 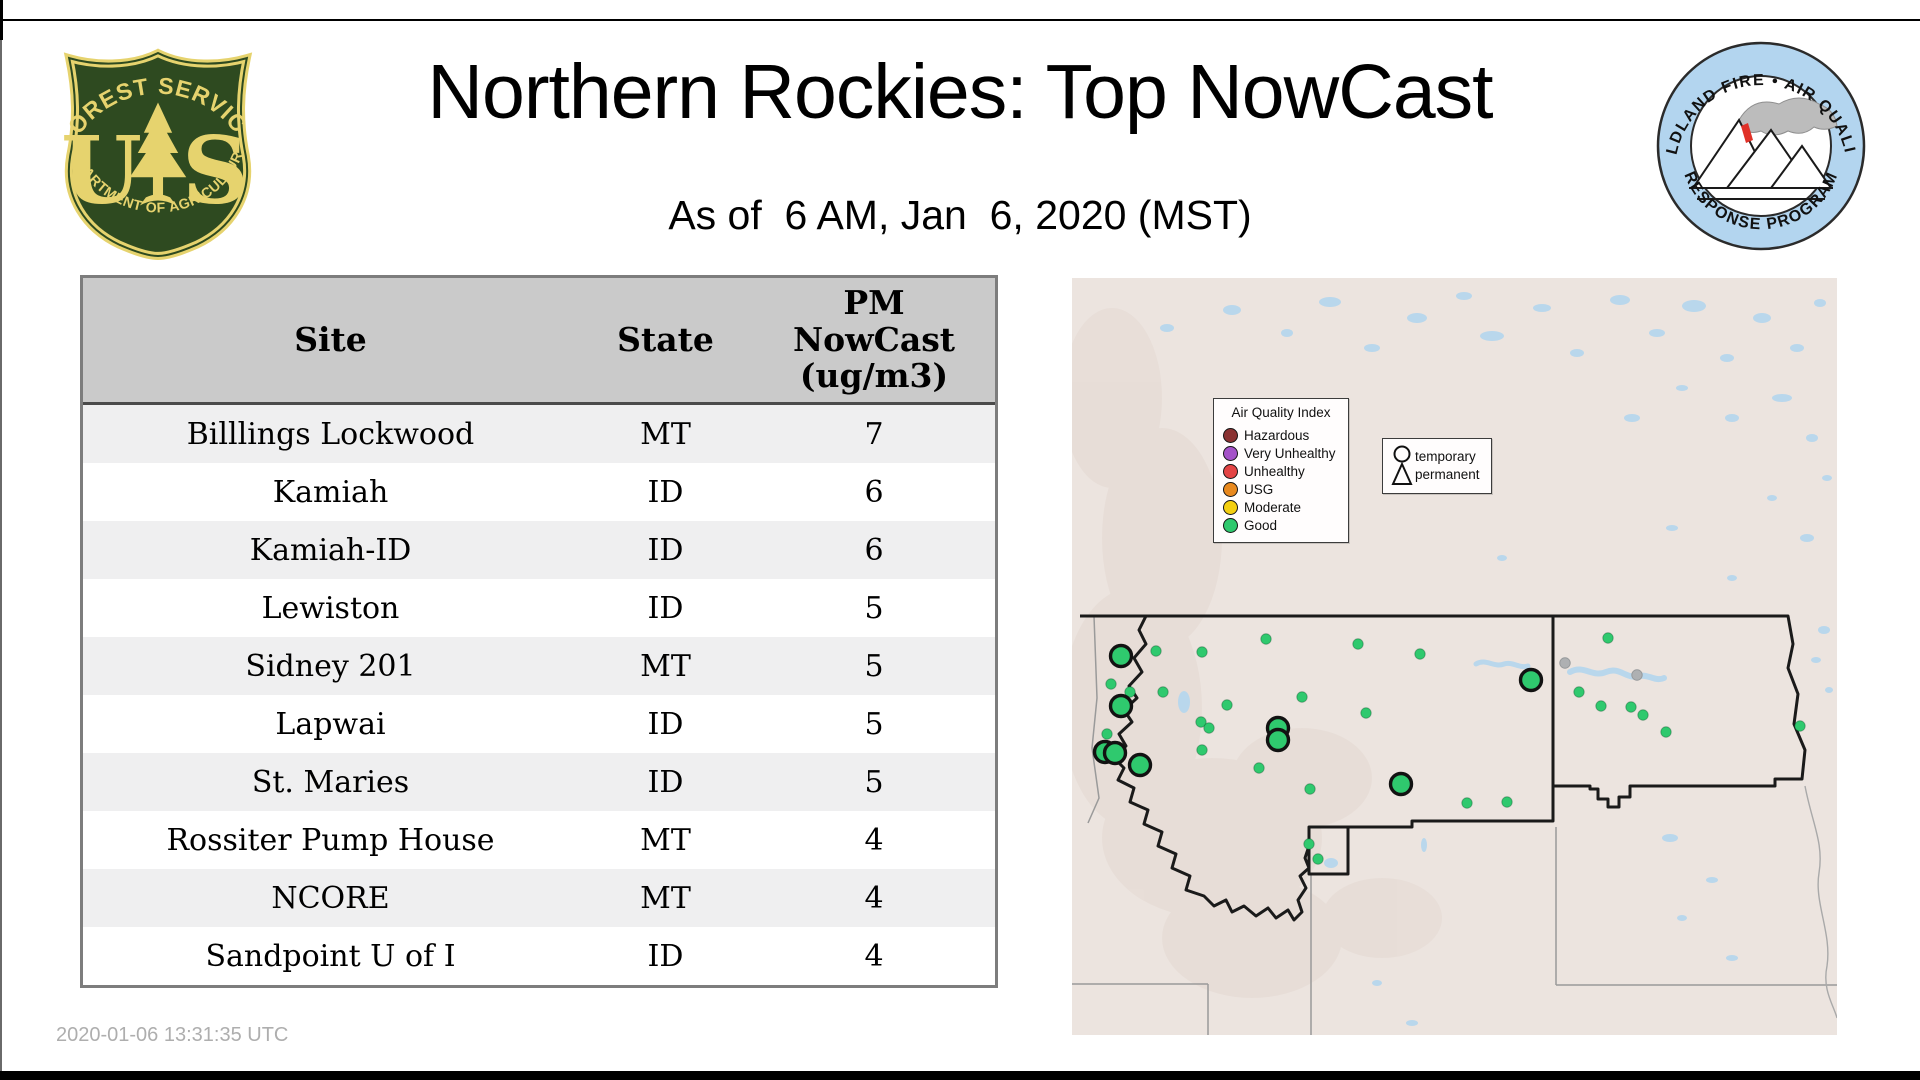 I want to click on column-header-pm: PM NowCast (ug/m3), so click(x=874, y=339).